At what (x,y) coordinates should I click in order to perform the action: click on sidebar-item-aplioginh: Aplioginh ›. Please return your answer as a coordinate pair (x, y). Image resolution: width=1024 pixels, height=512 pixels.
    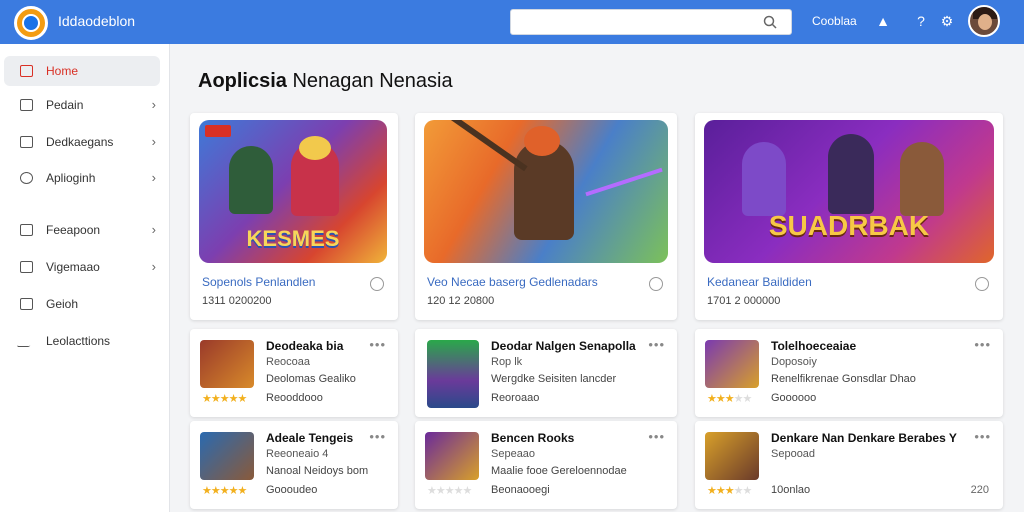
    Looking at the image, I should click on (82, 178).